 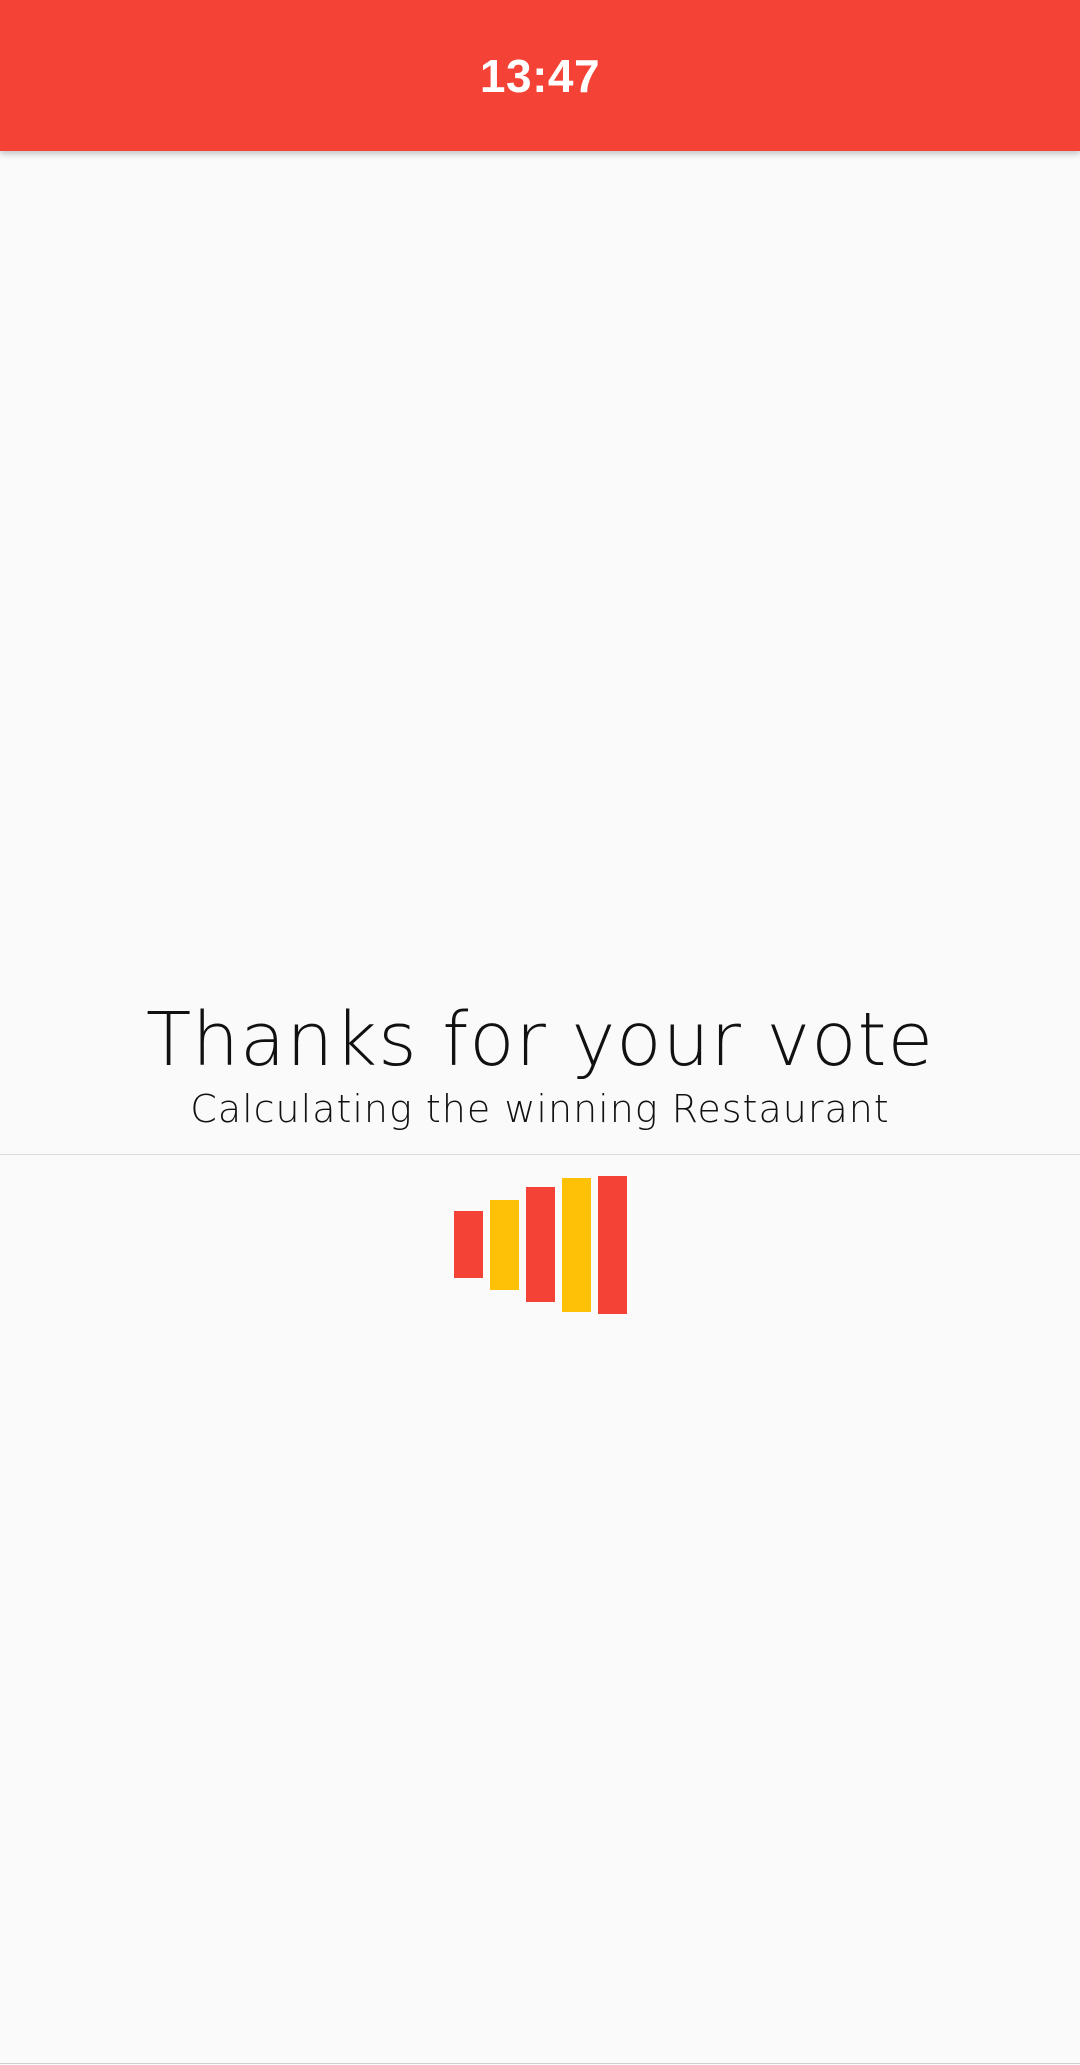 I want to click on app-bar: 13:47, so click(x=540, y=75).